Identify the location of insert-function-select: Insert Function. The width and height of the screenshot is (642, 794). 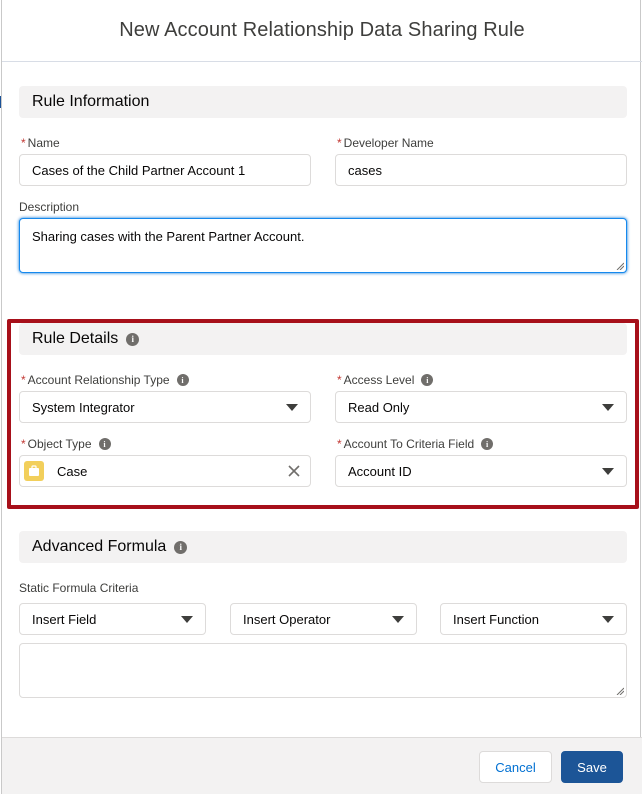
(533, 619).